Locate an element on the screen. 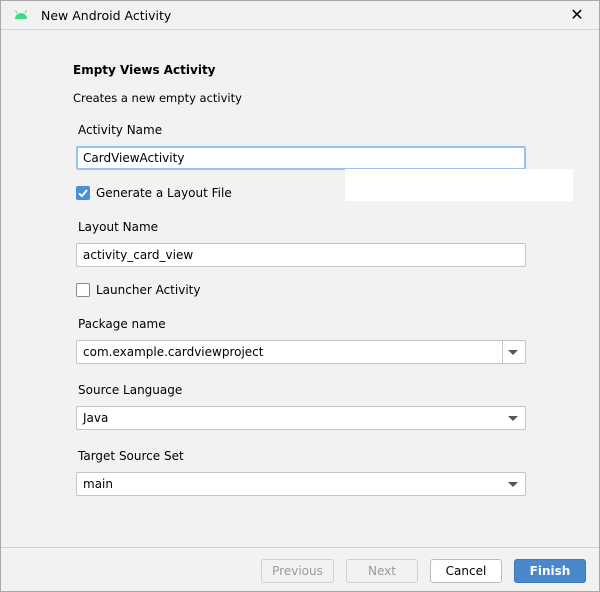 Image resolution: width=600 pixels, height=592 pixels. generate-layout-checkbox is located at coordinates (83, 193).